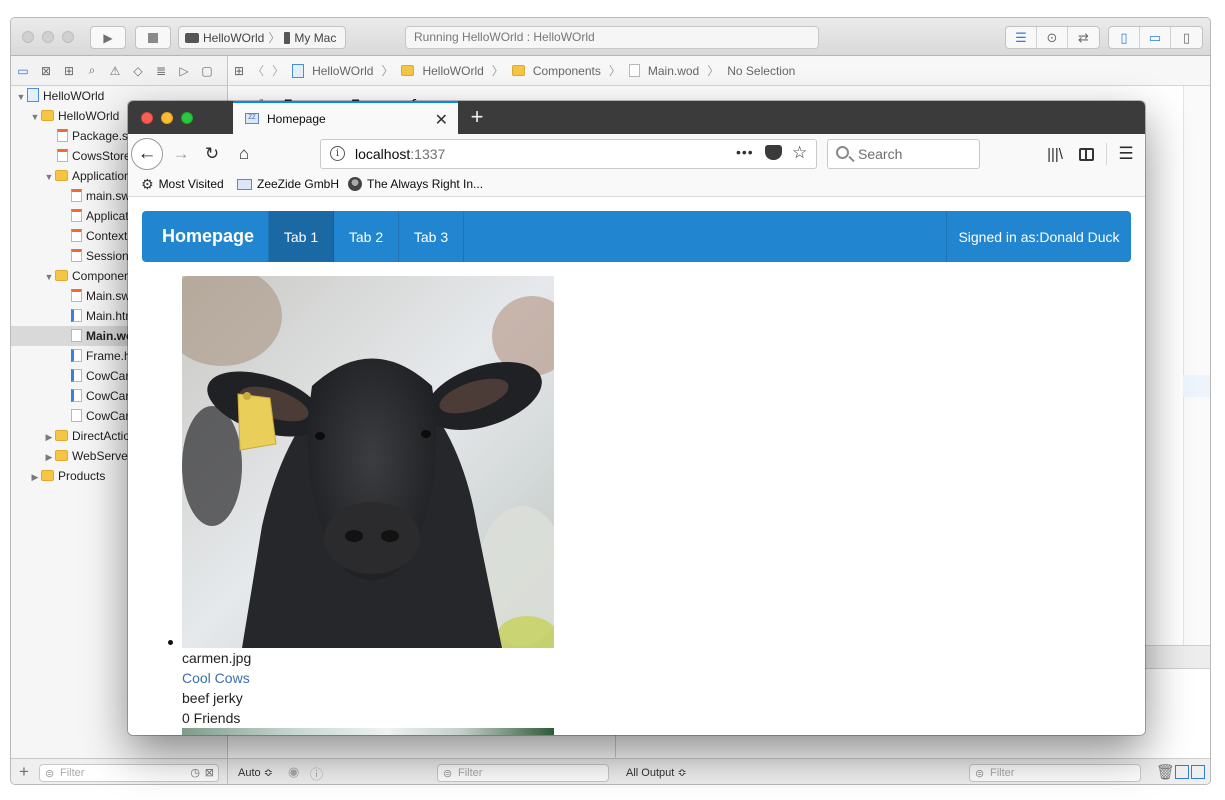  What do you see at coordinates (69, 71) in the screenshot?
I see `symbol-navigator-icon: ⊞` at bounding box center [69, 71].